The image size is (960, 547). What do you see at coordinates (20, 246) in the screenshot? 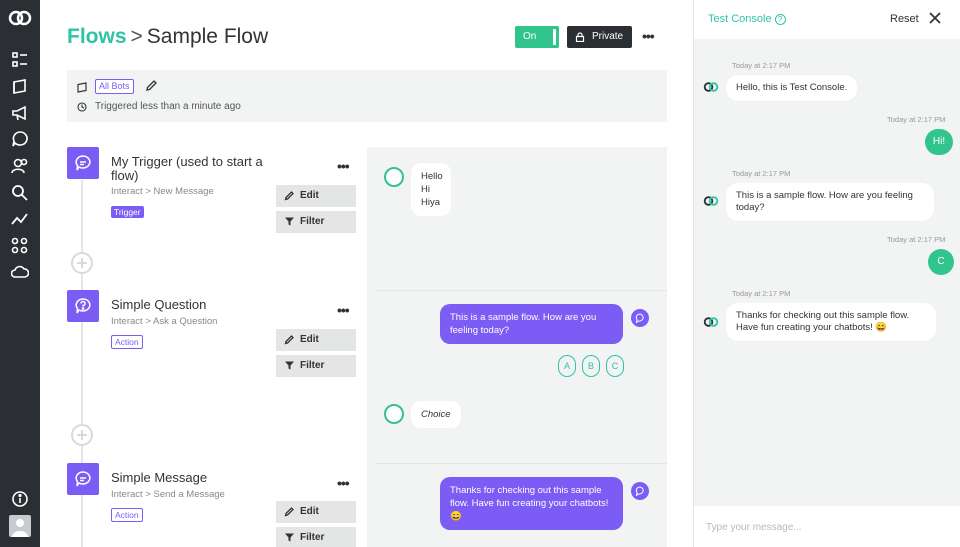
I see `apps-grid-icon` at bounding box center [20, 246].